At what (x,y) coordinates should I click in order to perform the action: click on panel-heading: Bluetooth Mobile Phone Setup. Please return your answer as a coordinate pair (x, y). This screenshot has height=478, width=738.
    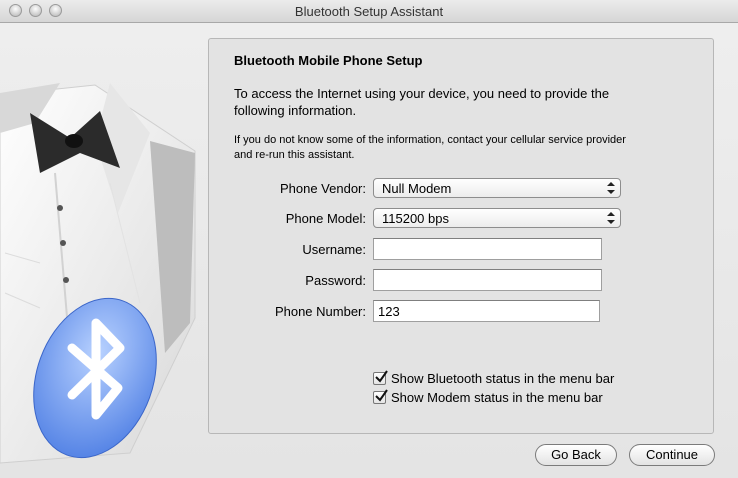
    Looking at the image, I should click on (328, 60).